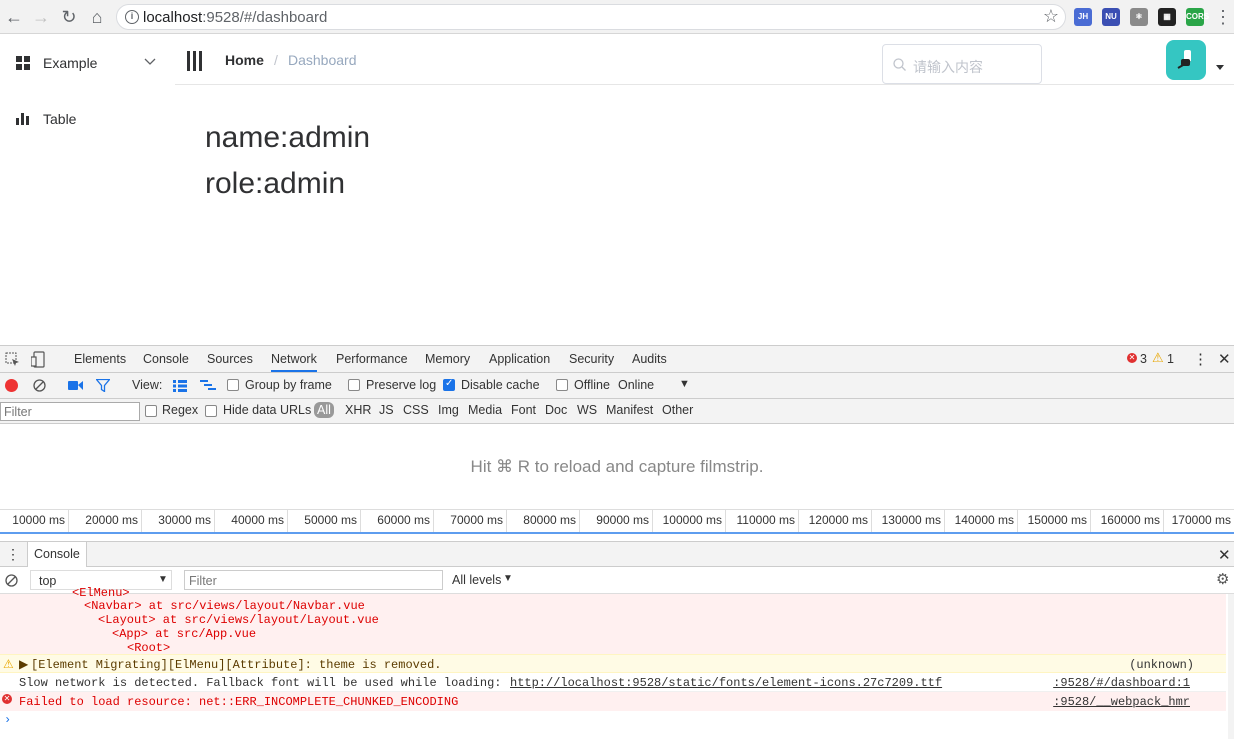 This screenshot has width=1234, height=739. What do you see at coordinates (132, 17) in the screenshot?
I see `info-icon: i` at bounding box center [132, 17].